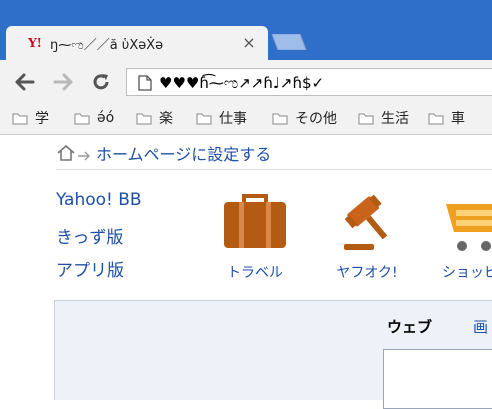  What do you see at coordinates (255, 221) in the screenshot?
I see `suitcase-icon` at bounding box center [255, 221].